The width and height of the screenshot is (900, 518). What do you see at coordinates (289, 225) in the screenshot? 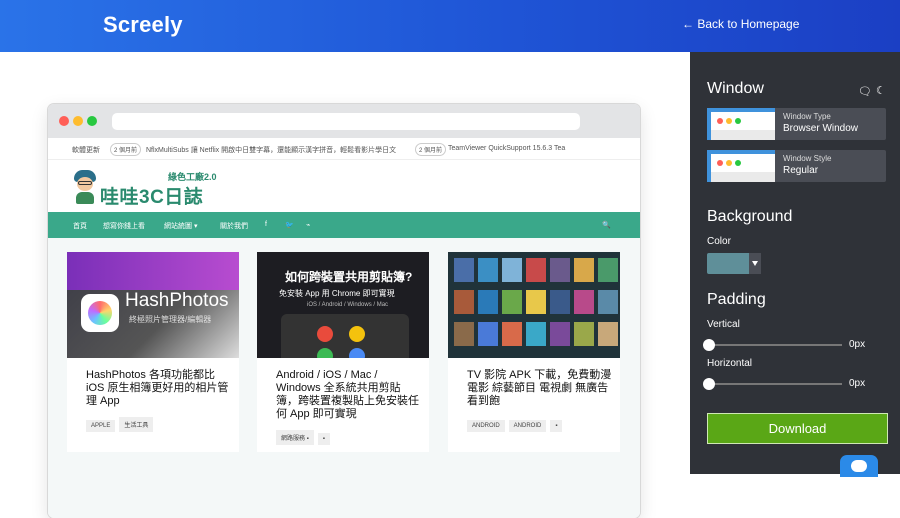
I see `twitter-icon: 🐦` at bounding box center [289, 225].